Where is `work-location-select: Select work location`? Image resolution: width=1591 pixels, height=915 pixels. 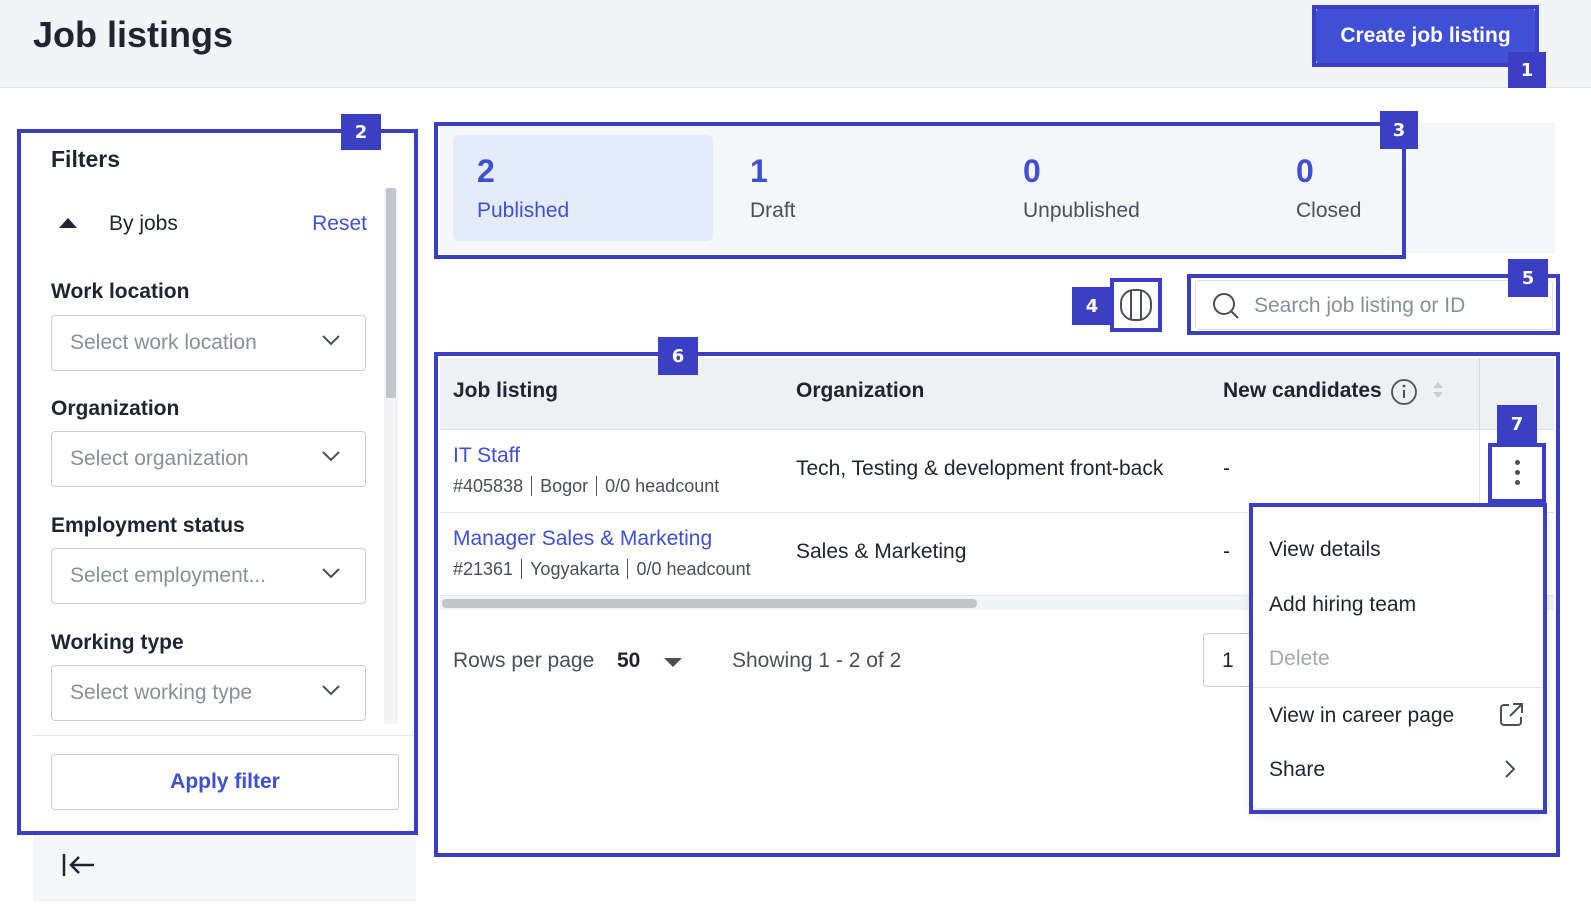 work-location-select: Select work location is located at coordinates (208, 343).